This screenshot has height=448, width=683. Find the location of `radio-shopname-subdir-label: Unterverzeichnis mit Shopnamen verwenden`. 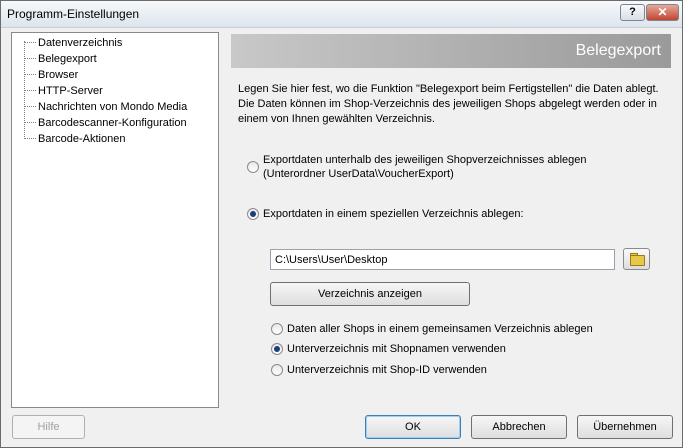

radio-shopname-subdir-label: Unterverzeichnis mit Shopnamen verwenden is located at coordinates (396, 349).